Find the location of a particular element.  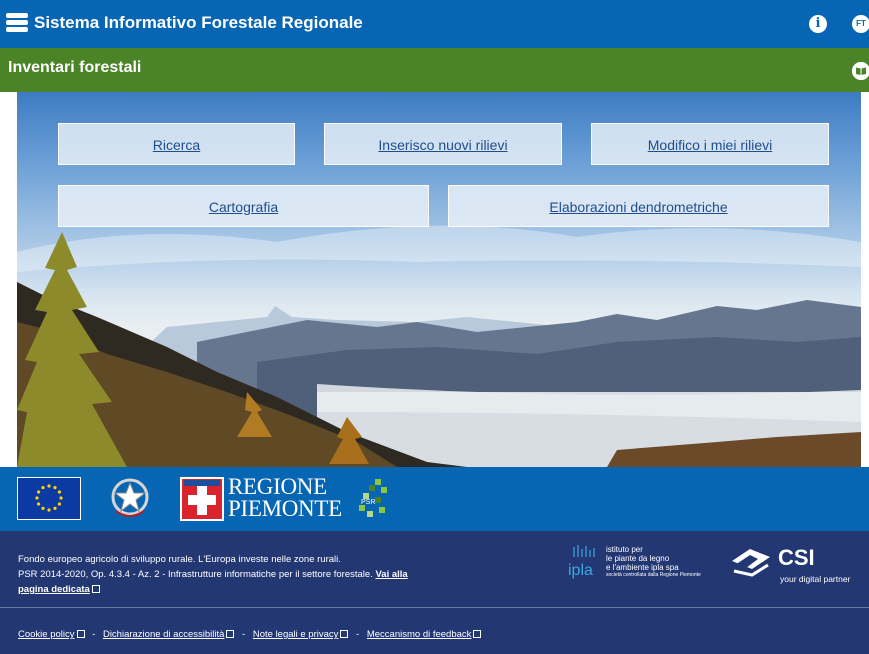

ricerca-button: Ricerca is located at coordinates (176, 144).